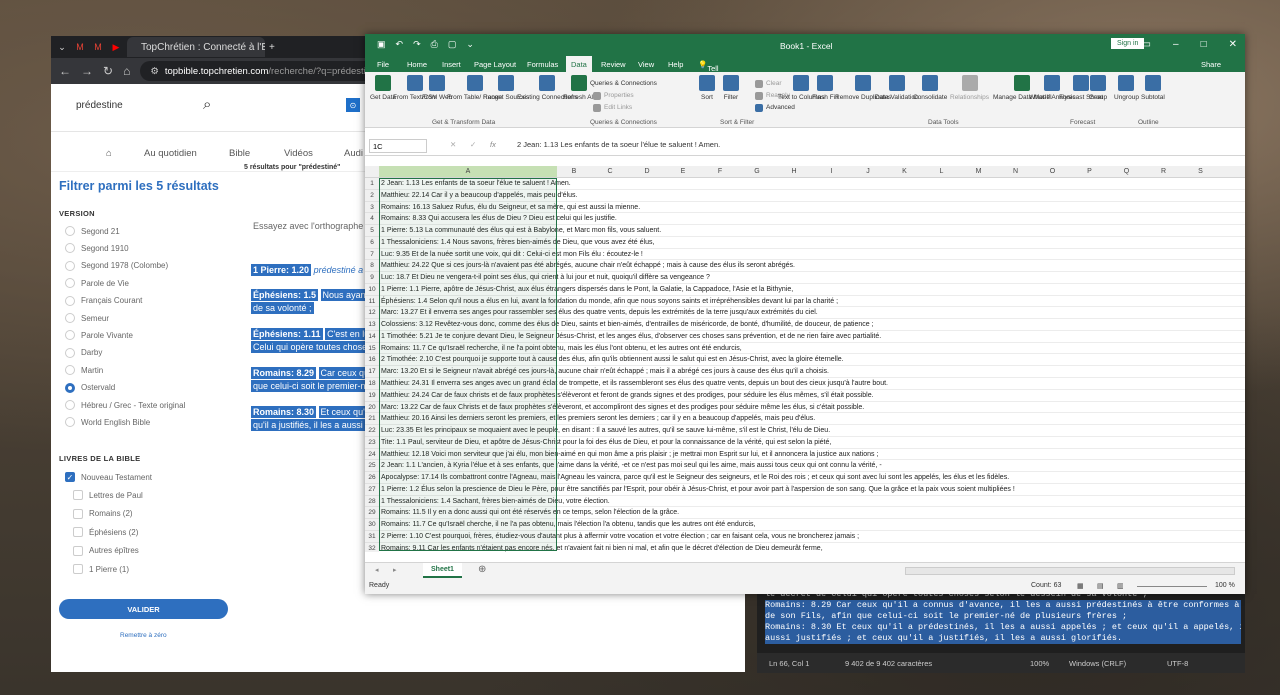 This screenshot has width=1280, height=695. Describe the element at coordinates (1100, 586) in the screenshot. I see `page-layout-icon: ▤` at that location.